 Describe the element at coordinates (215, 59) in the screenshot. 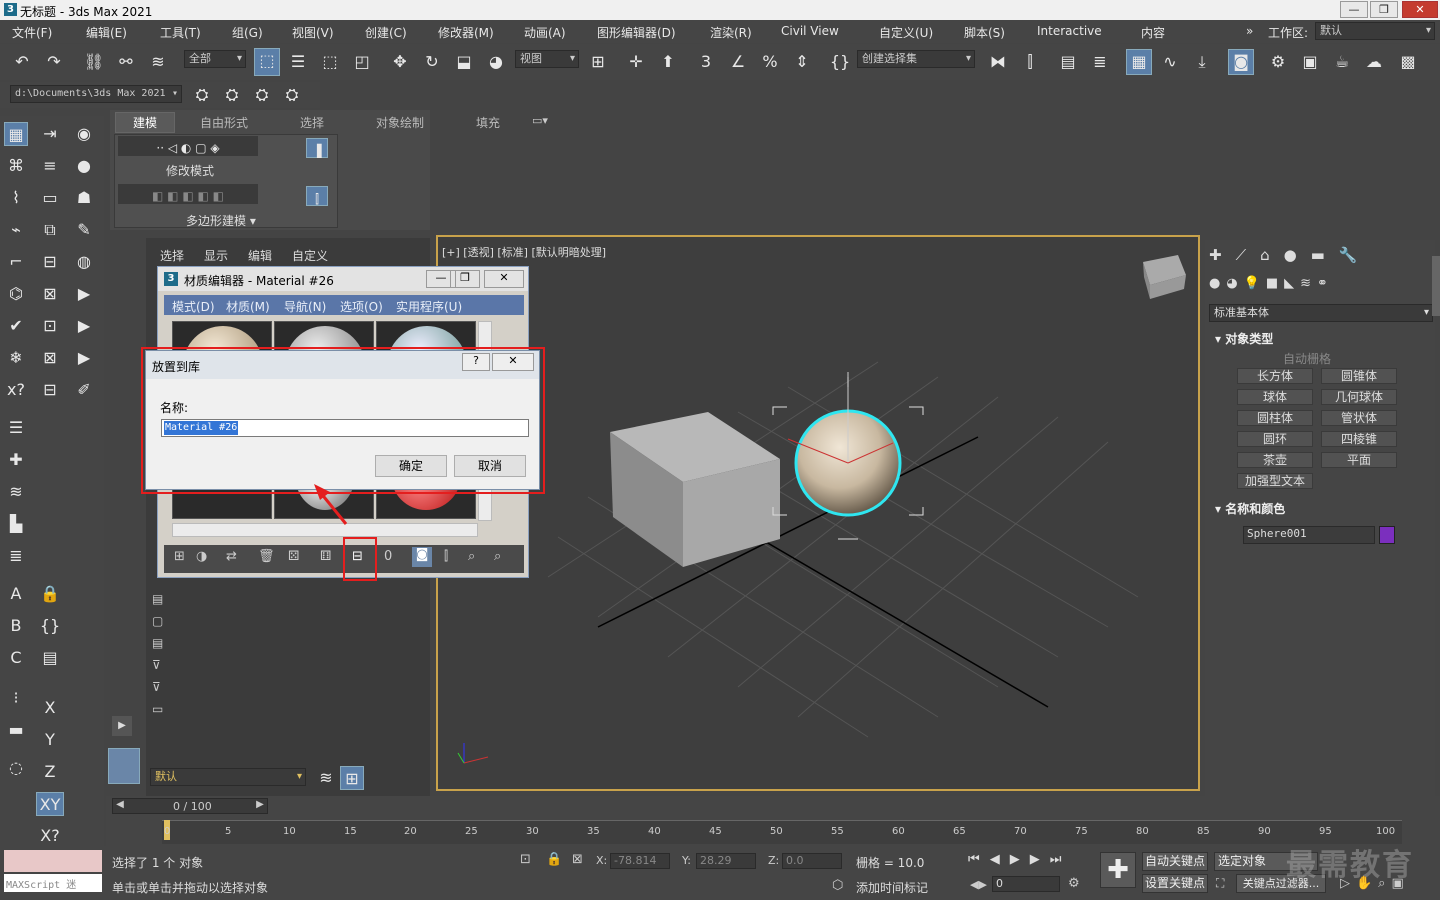

I see `selection-filter-dropdown: 全部` at that location.